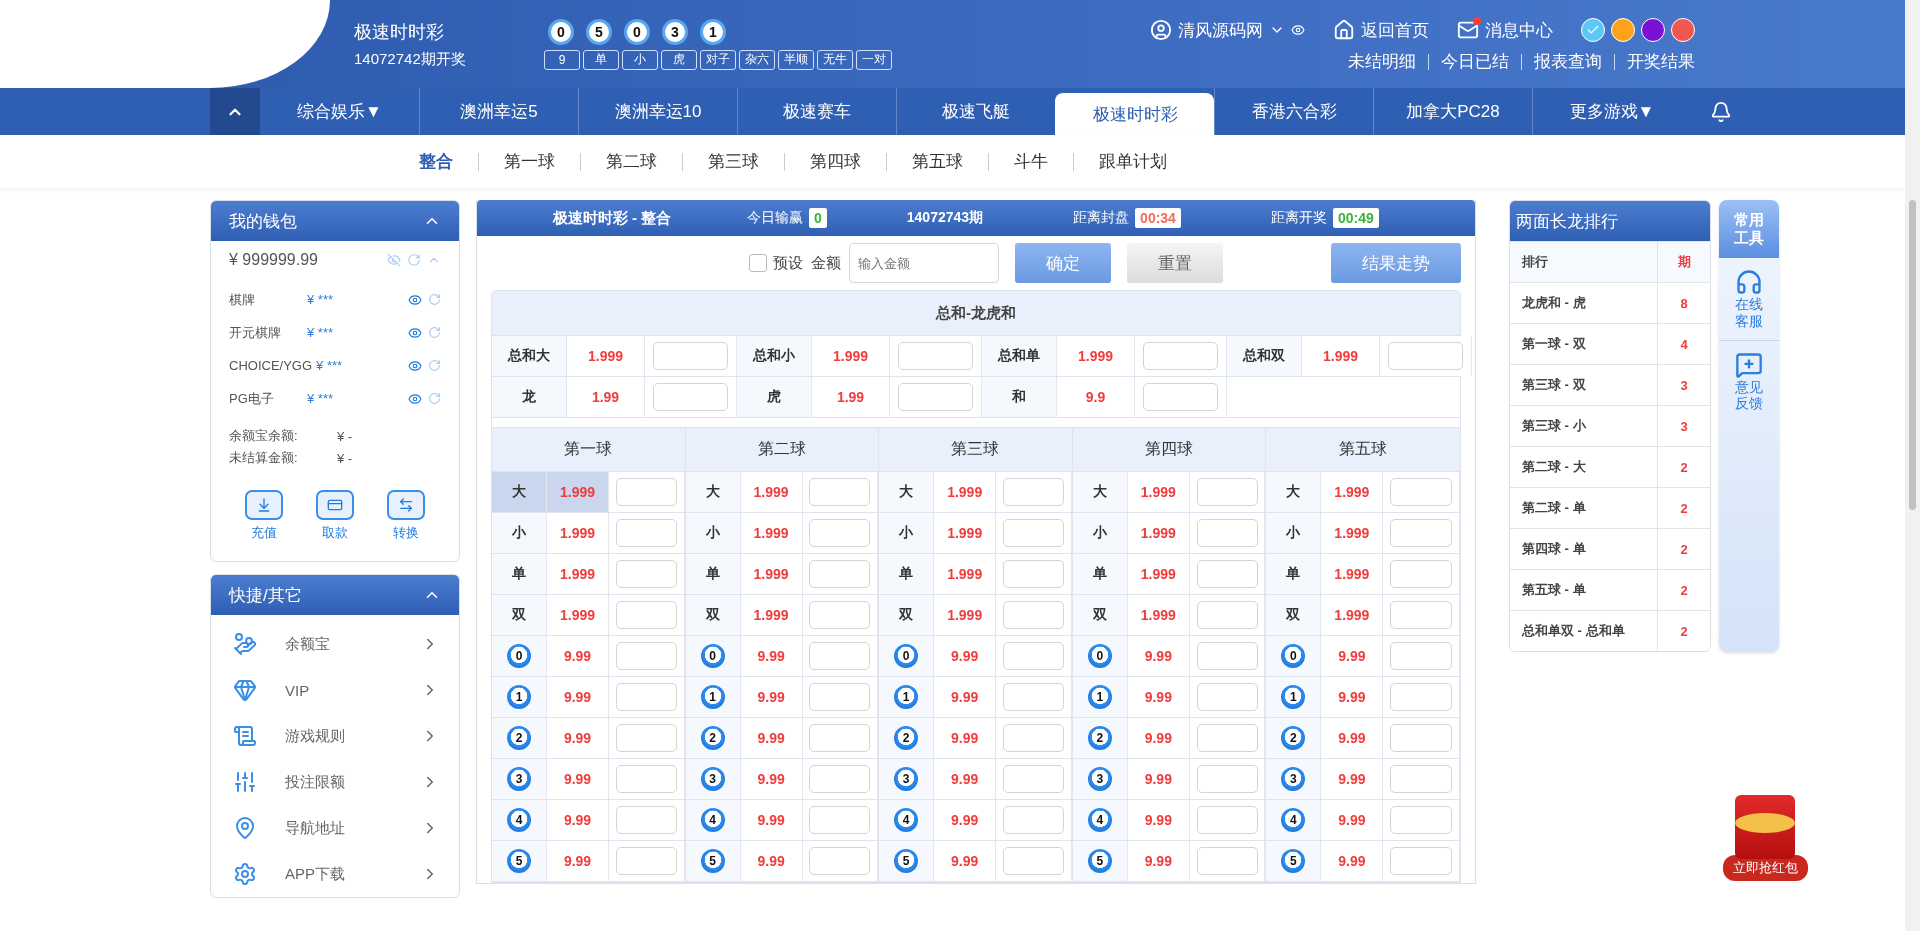  What do you see at coordinates (335, 736) in the screenshot?
I see `menu-item: 游戏规则` at bounding box center [335, 736].